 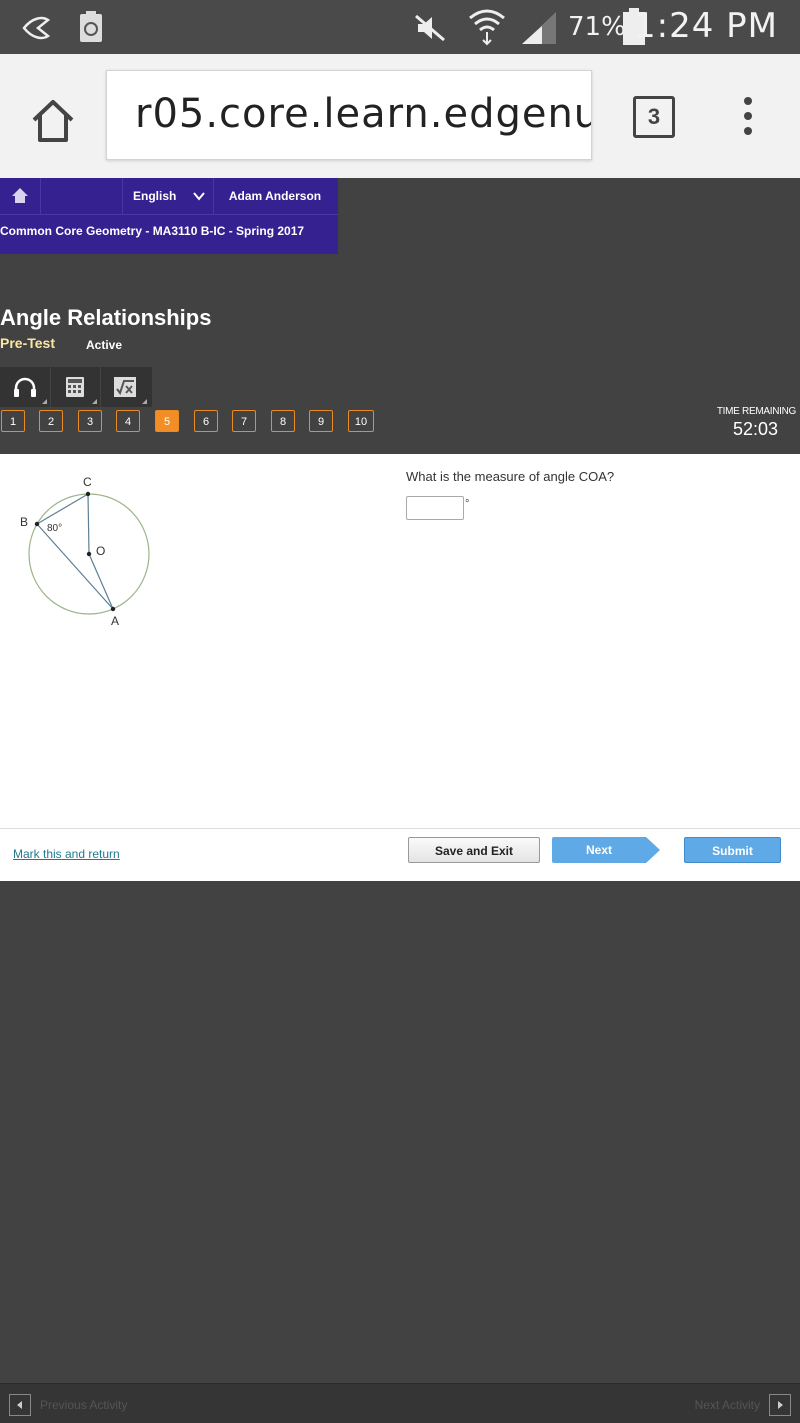 I want to click on formula-icon, so click(x=125, y=387).